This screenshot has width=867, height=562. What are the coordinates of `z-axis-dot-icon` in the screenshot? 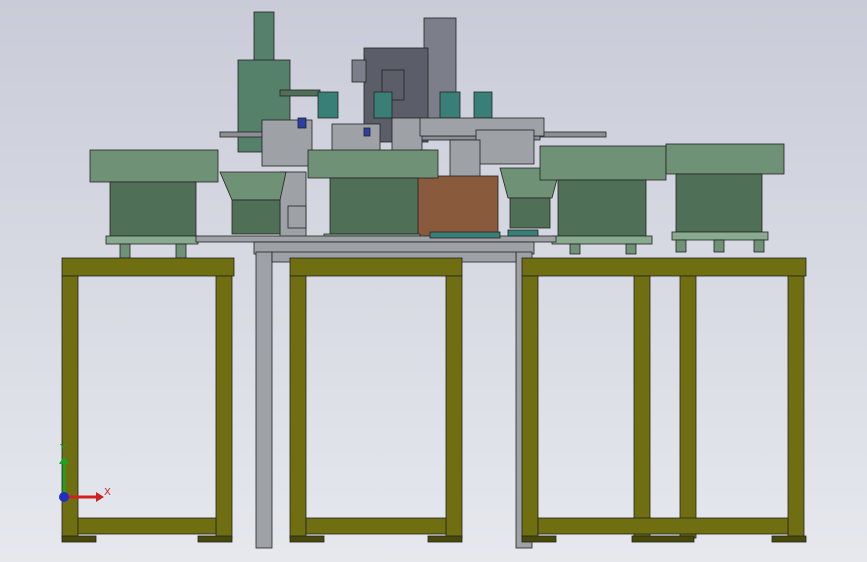 It's located at (64, 497).